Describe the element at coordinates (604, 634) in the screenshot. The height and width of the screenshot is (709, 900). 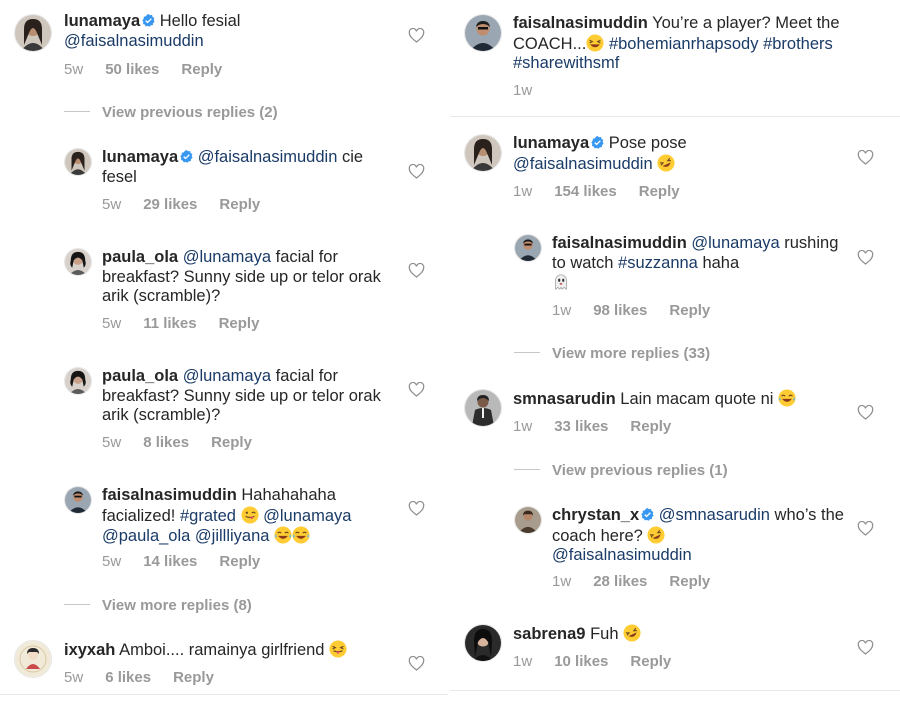
I see `comment-text: Fuh` at that location.